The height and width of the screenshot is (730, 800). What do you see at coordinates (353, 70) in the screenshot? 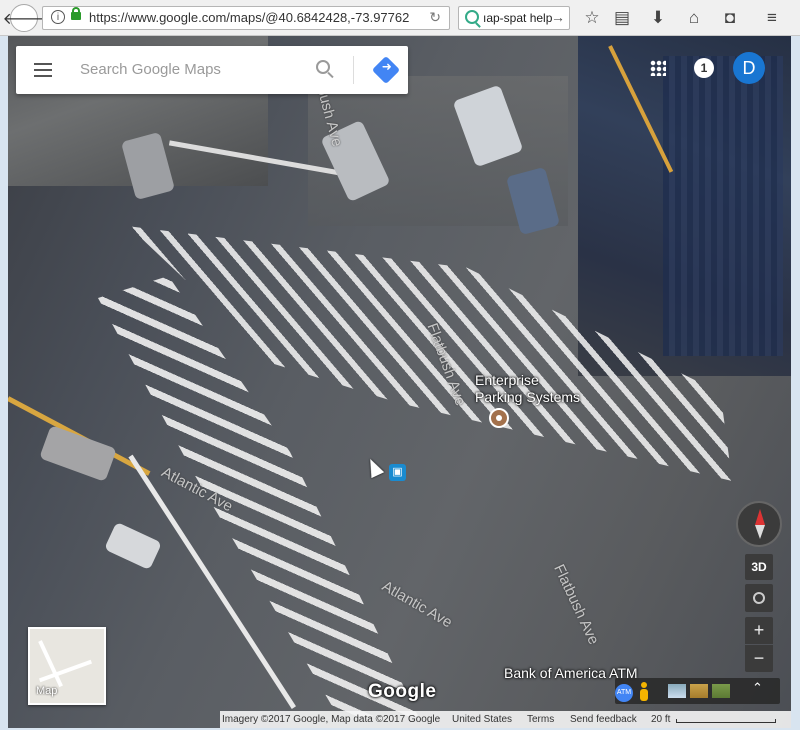
I see `divider` at bounding box center [353, 70].